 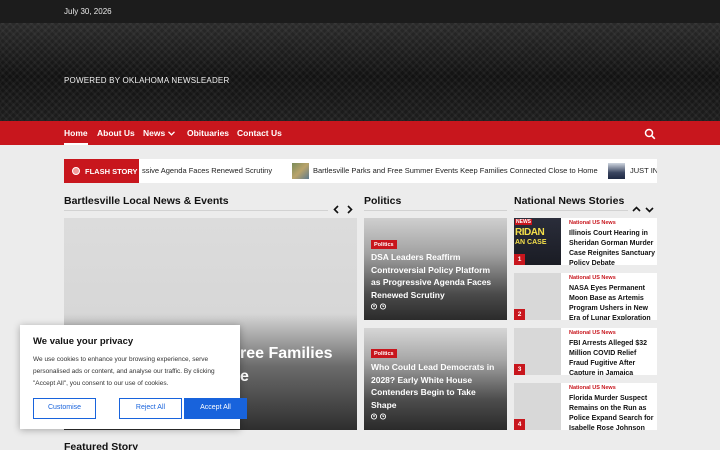 What do you see at coordinates (259, 133) in the screenshot?
I see `nav-contact-us: Contact Us` at bounding box center [259, 133].